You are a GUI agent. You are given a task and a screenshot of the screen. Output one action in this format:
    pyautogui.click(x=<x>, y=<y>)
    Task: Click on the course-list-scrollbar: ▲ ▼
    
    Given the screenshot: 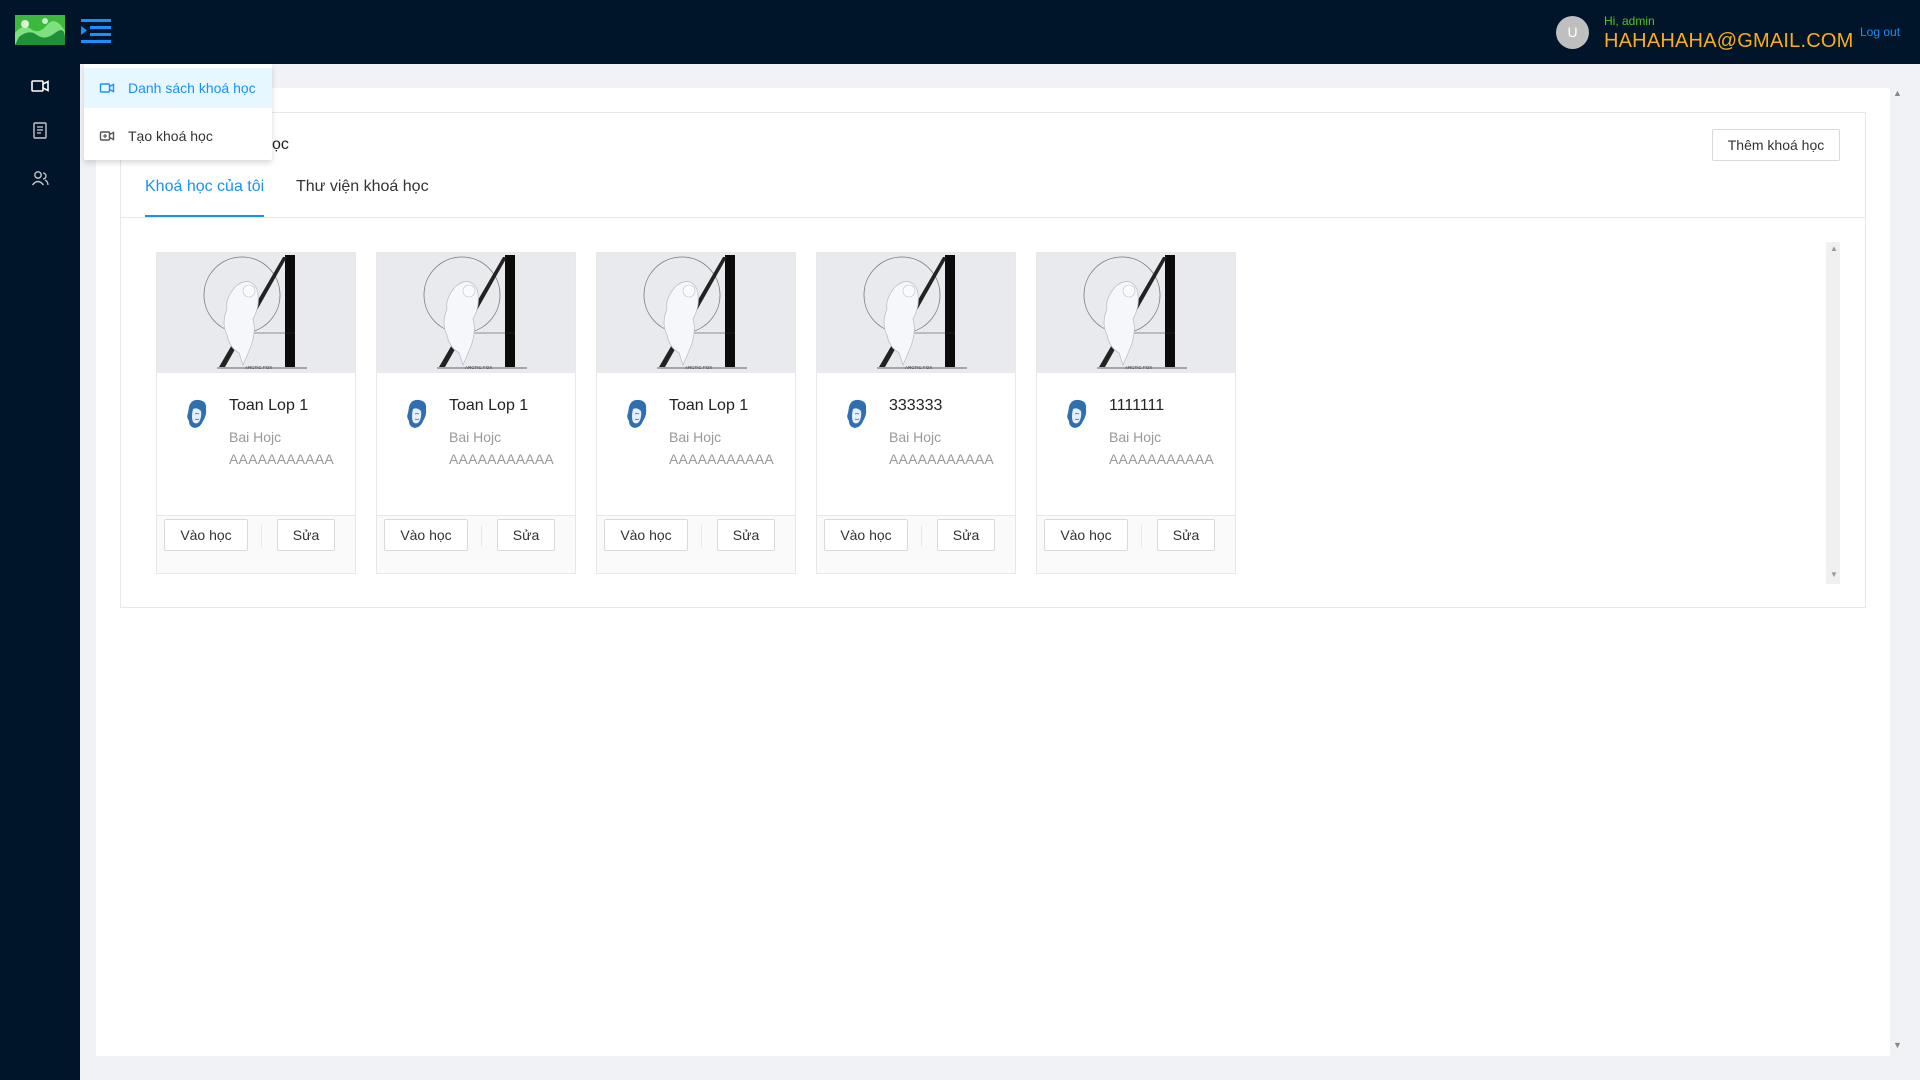 What is the action you would take?
    pyautogui.click(x=1833, y=413)
    